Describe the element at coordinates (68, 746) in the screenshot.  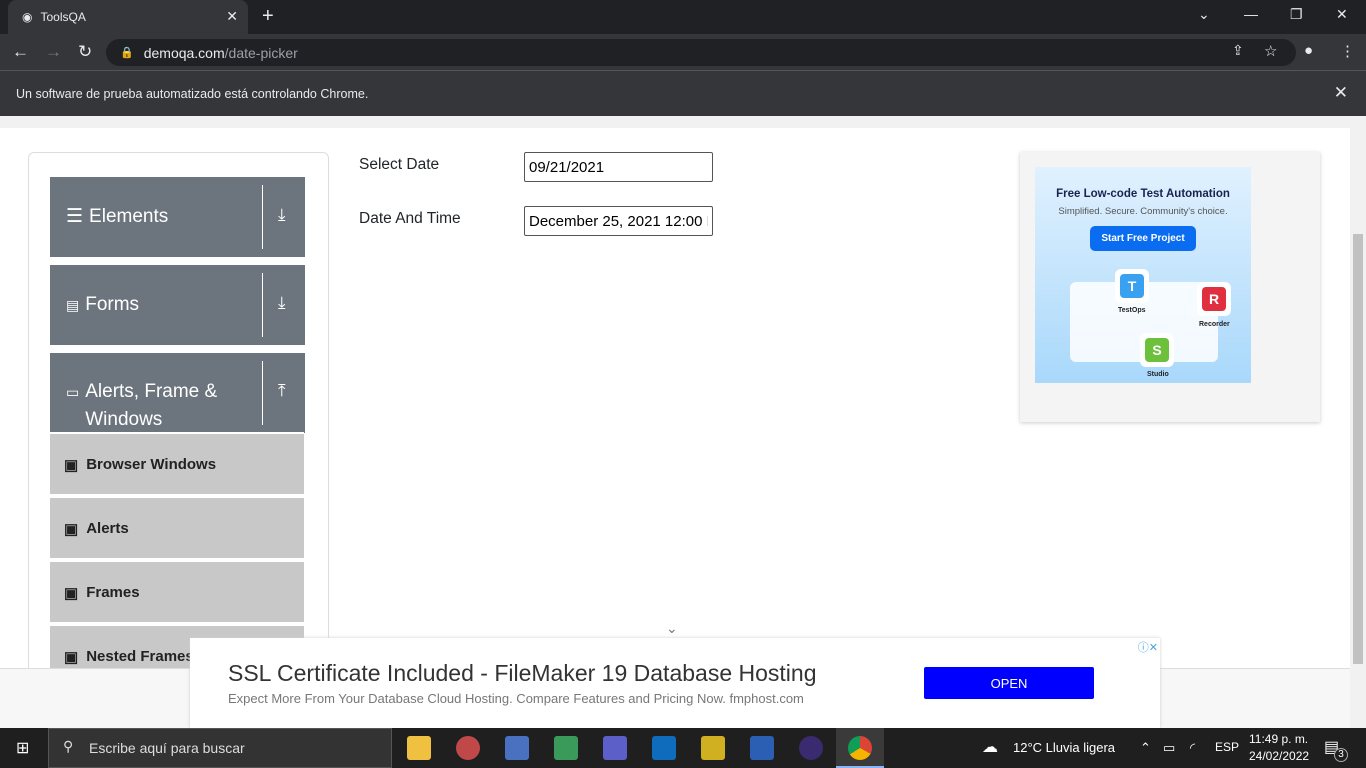
I see `search-icon: ⚲` at that location.